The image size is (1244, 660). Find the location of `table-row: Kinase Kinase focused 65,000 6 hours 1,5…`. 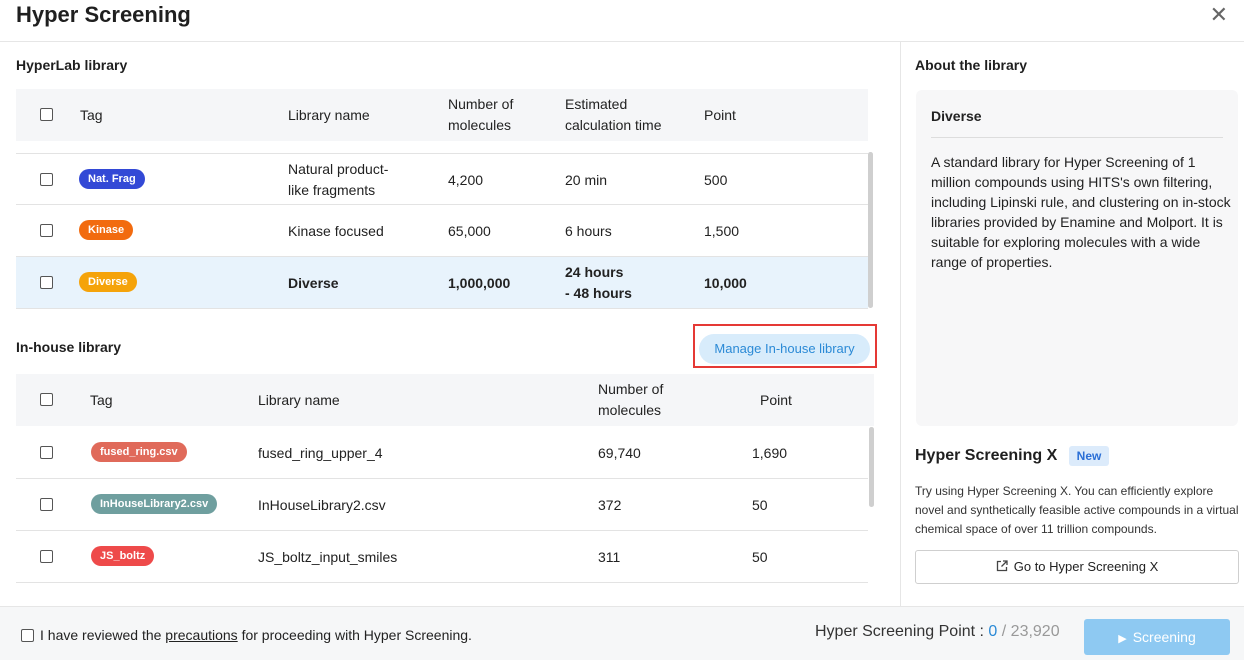

table-row: Kinase Kinase focused 65,000 6 hours 1,5… is located at coordinates (442, 231).